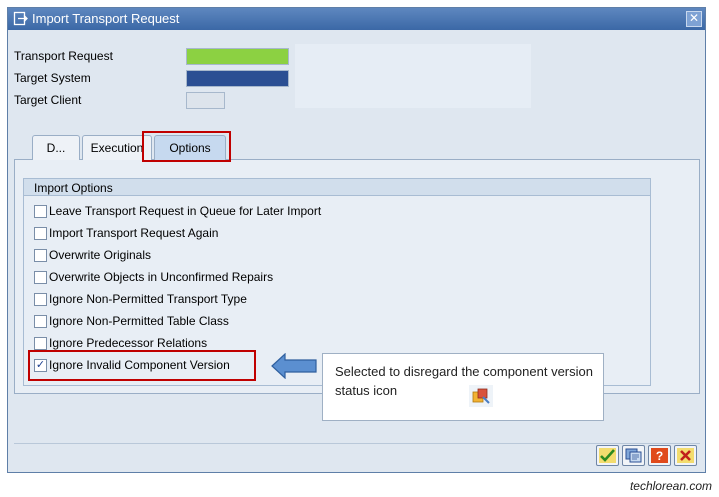  I want to click on confirm-button, so click(607, 455).